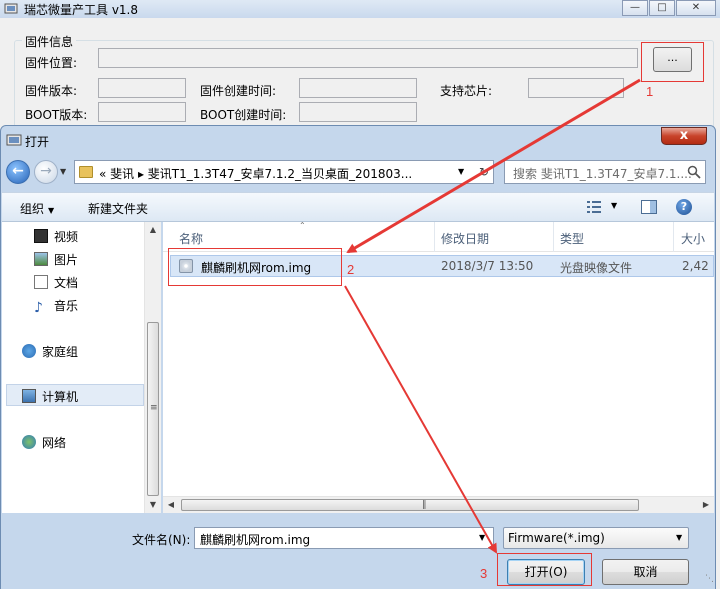 The height and width of the screenshot is (589, 720). Describe the element at coordinates (695, 266) in the screenshot. I see `file-size: 2,42` at that location.